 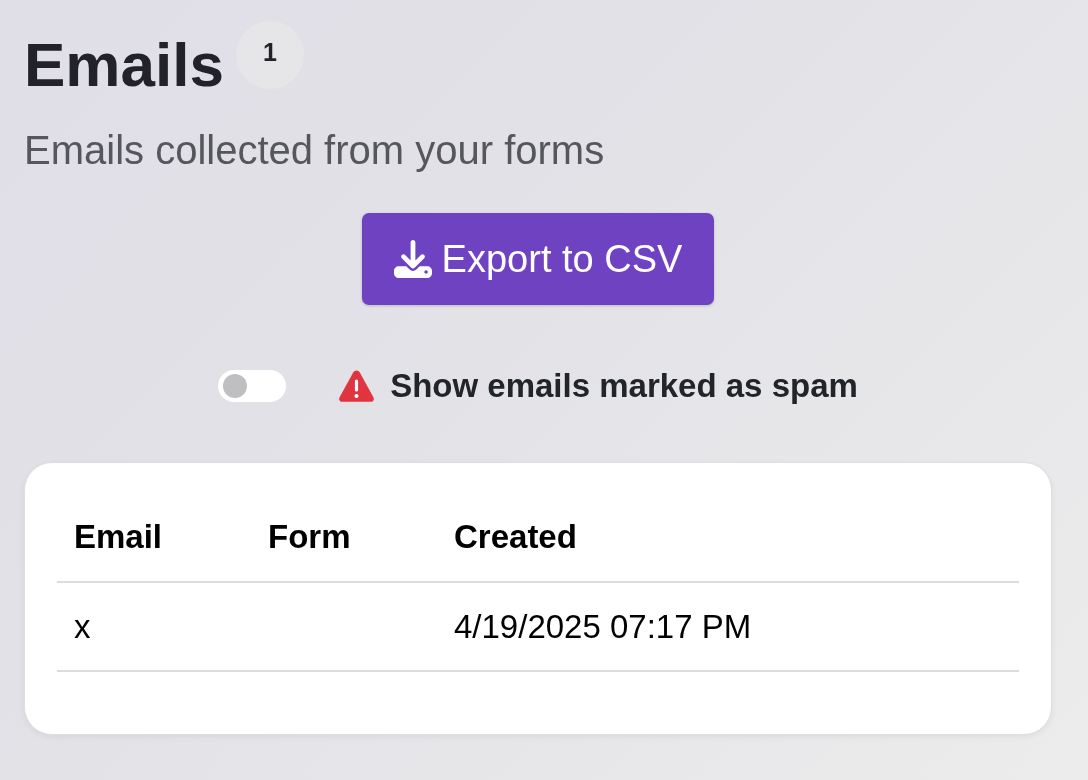 I want to click on column-header: Form, so click(x=344, y=538).